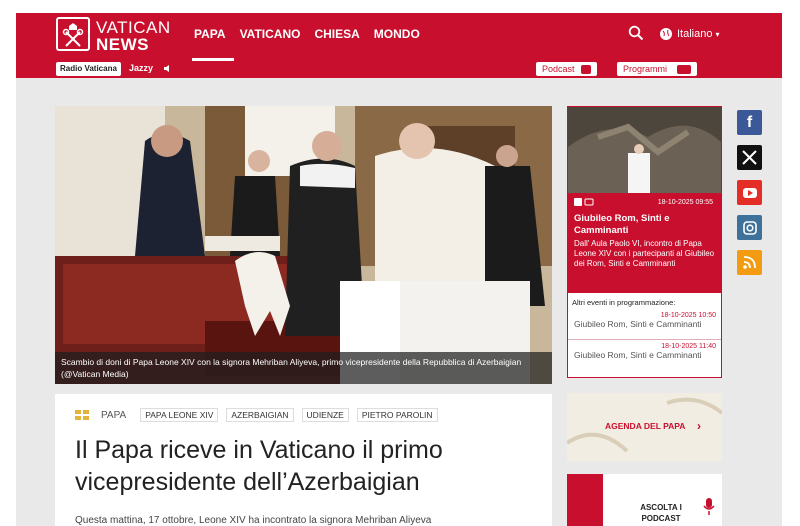 The image size is (800, 526). I want to click on instagram-icon, so click(749, 227).